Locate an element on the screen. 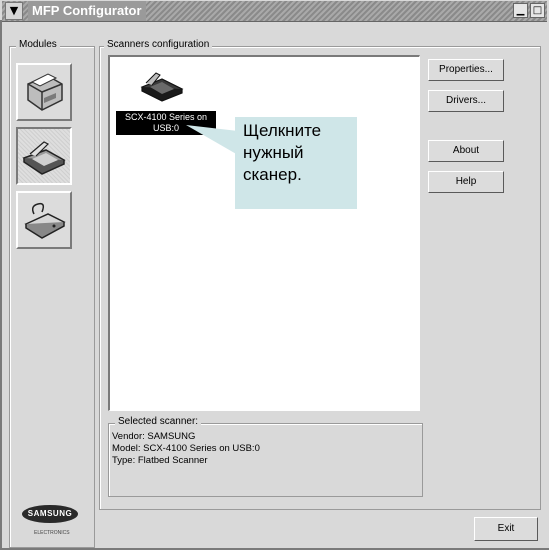 The image size is (549, 550). port-icon is located at coordinates (45, 220).